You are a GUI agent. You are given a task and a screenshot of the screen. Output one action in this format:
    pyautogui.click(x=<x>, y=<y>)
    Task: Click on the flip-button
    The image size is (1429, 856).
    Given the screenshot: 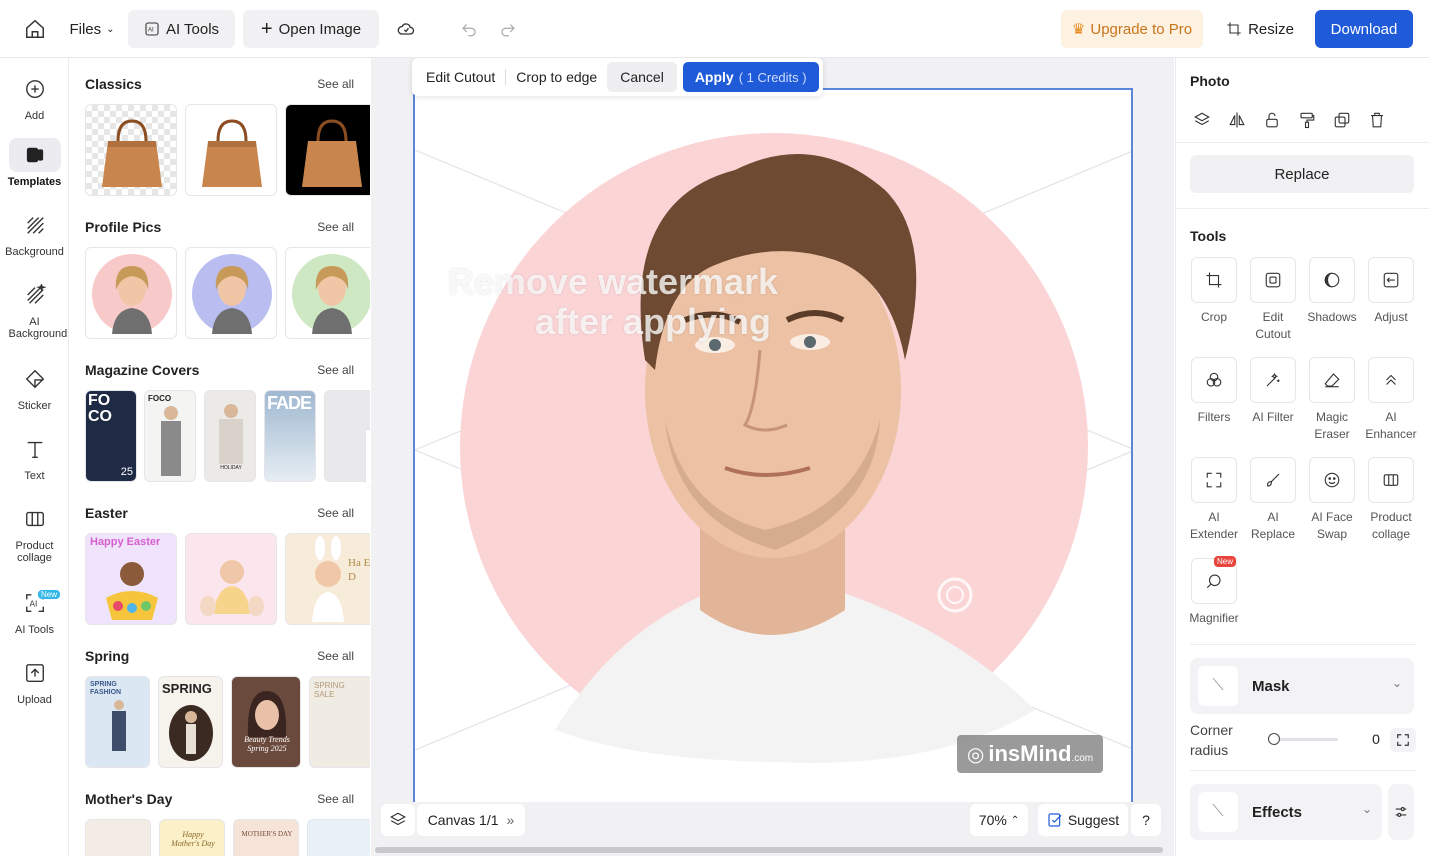 What is the action you would take?
    pyautogui.click(x=1237, y=120)
    